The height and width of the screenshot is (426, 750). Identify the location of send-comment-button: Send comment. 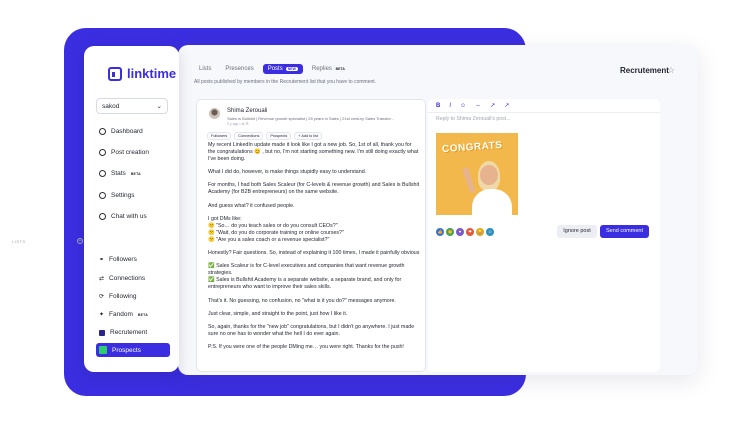
(624, 231).